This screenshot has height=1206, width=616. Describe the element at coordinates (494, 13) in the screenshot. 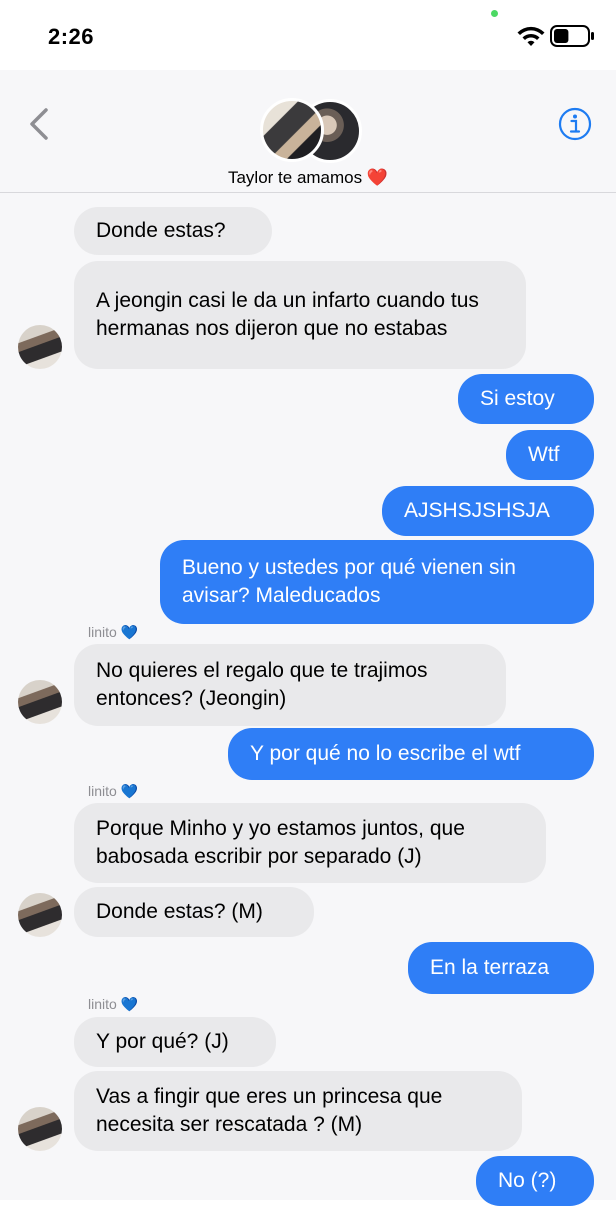

I see `camera-indicator-dot` at that location.